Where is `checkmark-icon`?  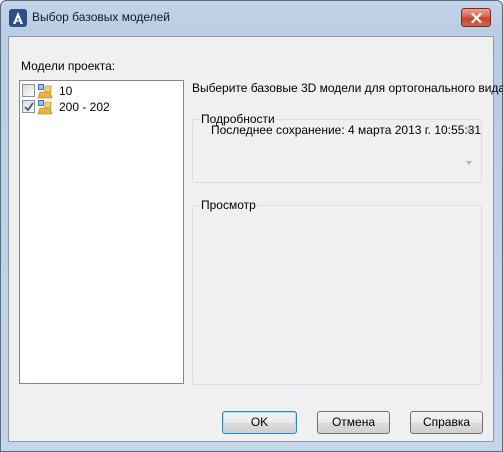 checkmark-icon is located at coordinates (29, 107).